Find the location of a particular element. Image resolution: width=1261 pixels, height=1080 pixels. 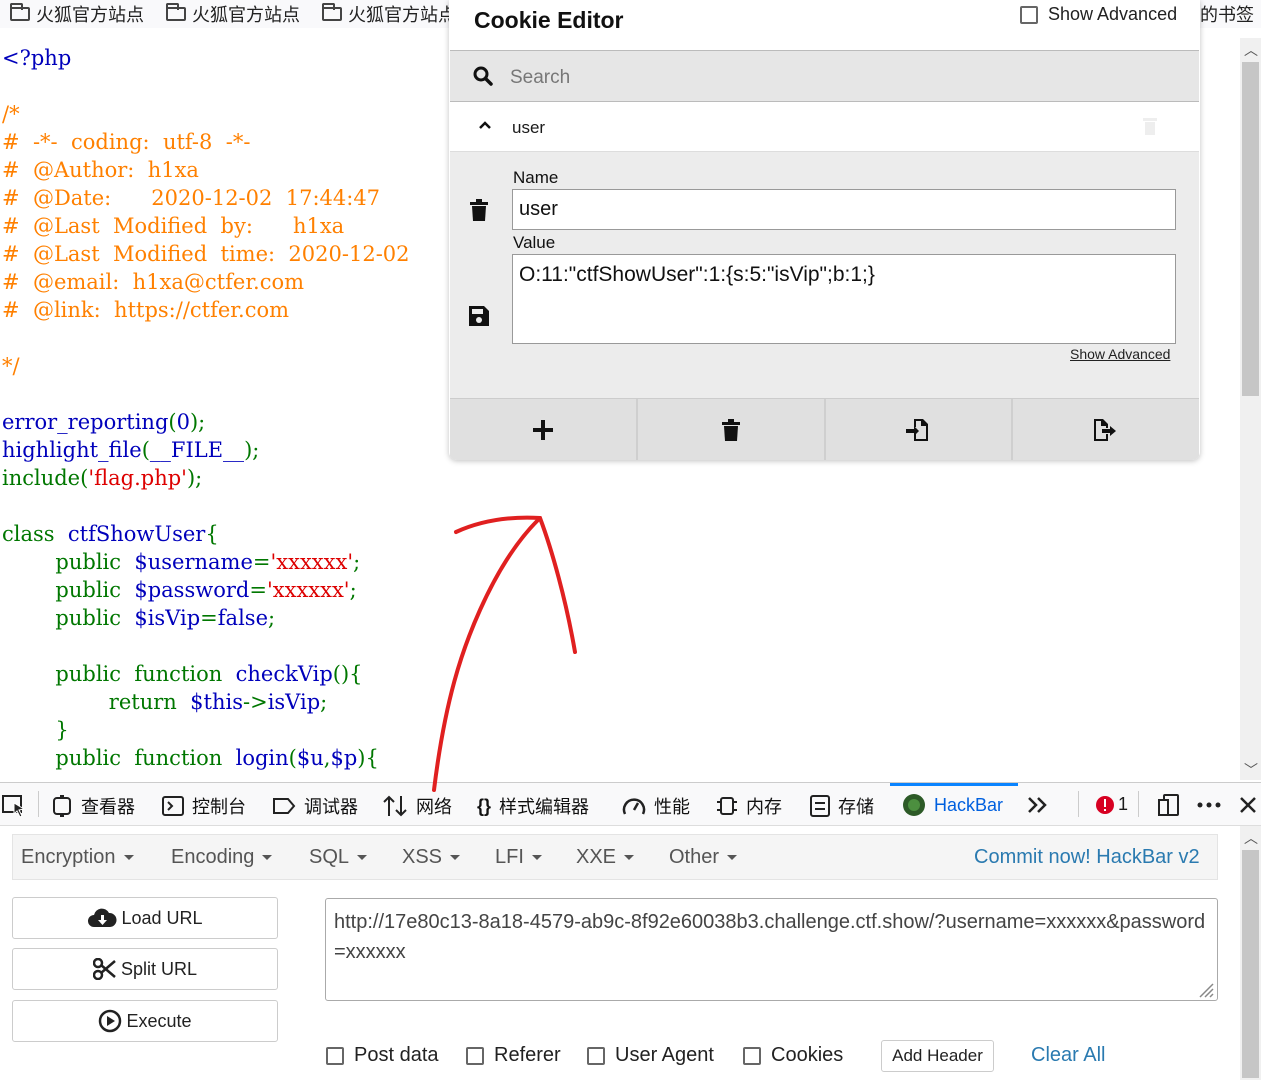

code-line: highlight_file(__FILE__); is located at coordinates (130, 450).